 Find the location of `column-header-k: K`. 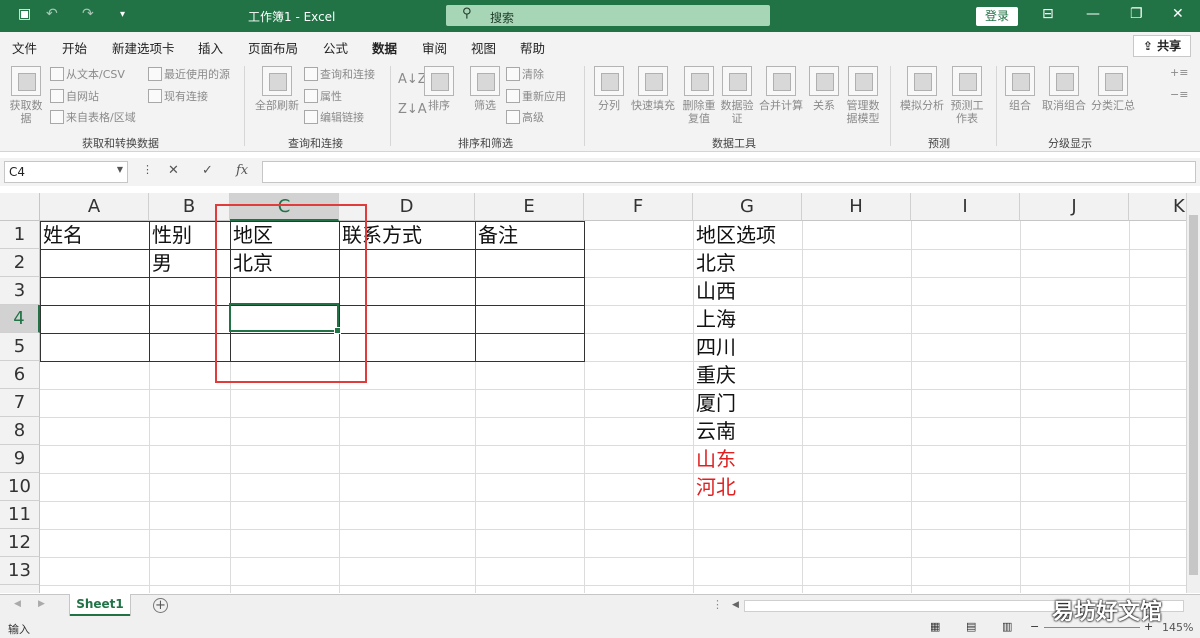

column-header-k: K is located at coordinates (1157, 207).